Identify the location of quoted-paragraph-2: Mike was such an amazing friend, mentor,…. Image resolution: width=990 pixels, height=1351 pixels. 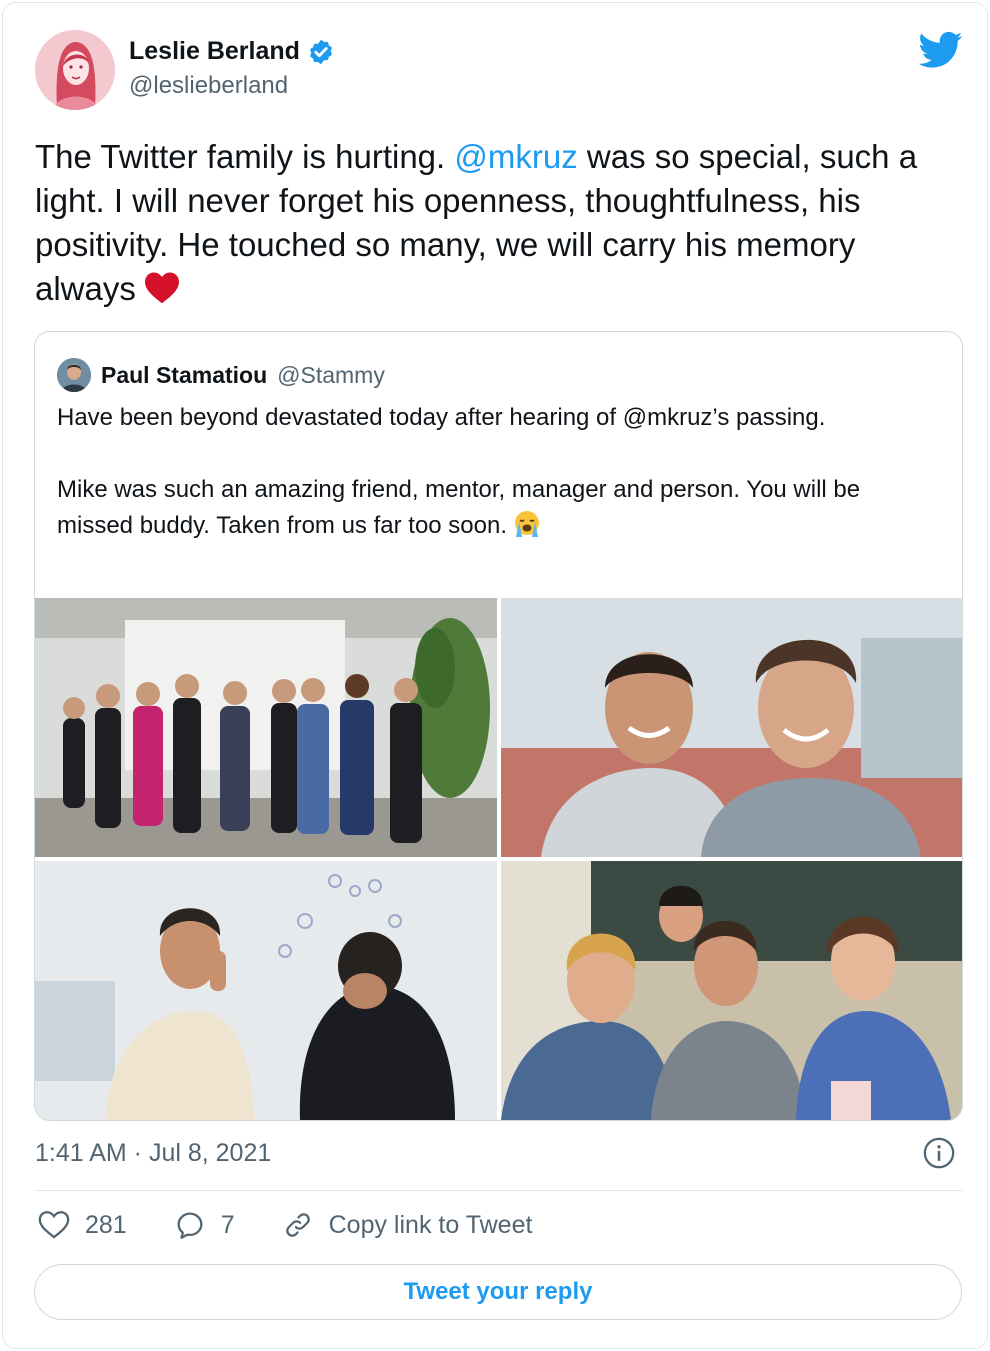
(459, 507).